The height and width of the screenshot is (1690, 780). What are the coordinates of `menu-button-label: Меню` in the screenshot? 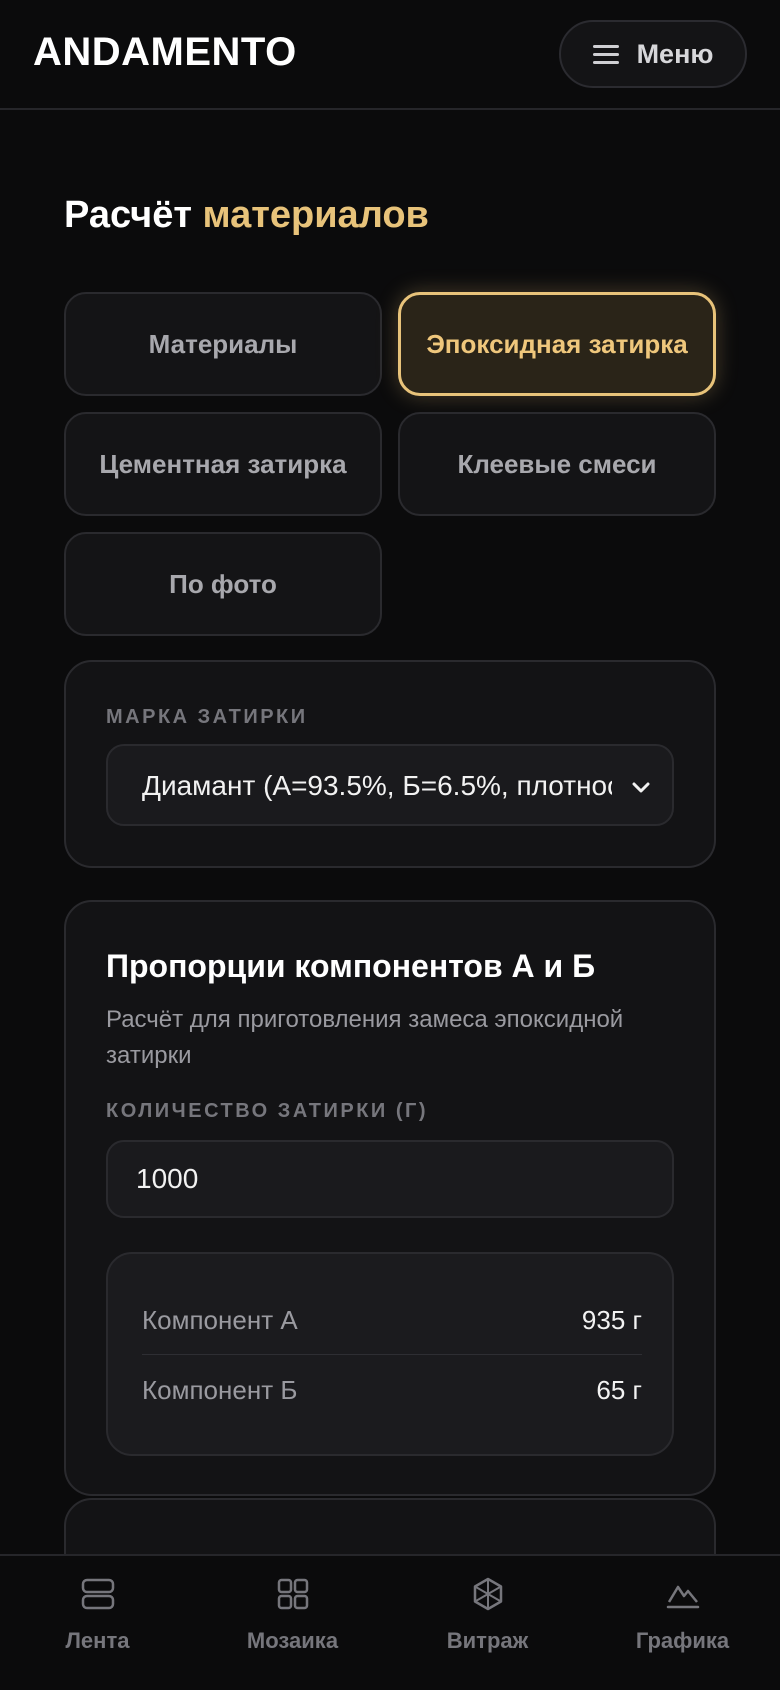 It's located at (675, 53).